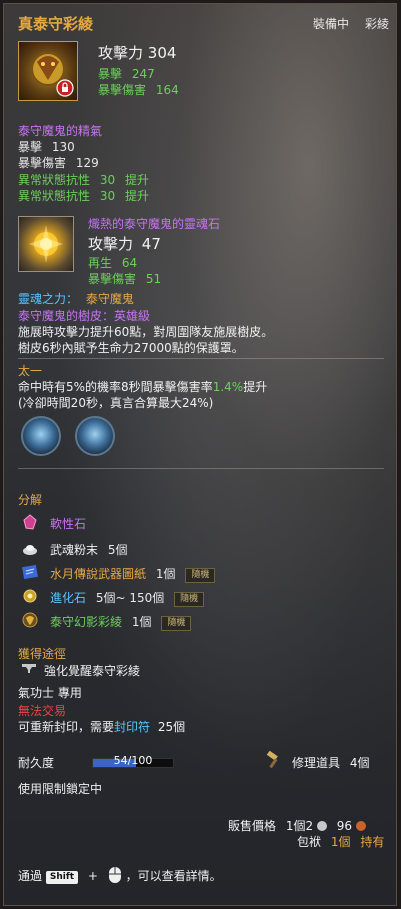 This screenshot has width=401, height=909. What do you see at coordinates (29, 668) in the screenshot?
I see `anvil-icon` at bounding box center [29, 668].